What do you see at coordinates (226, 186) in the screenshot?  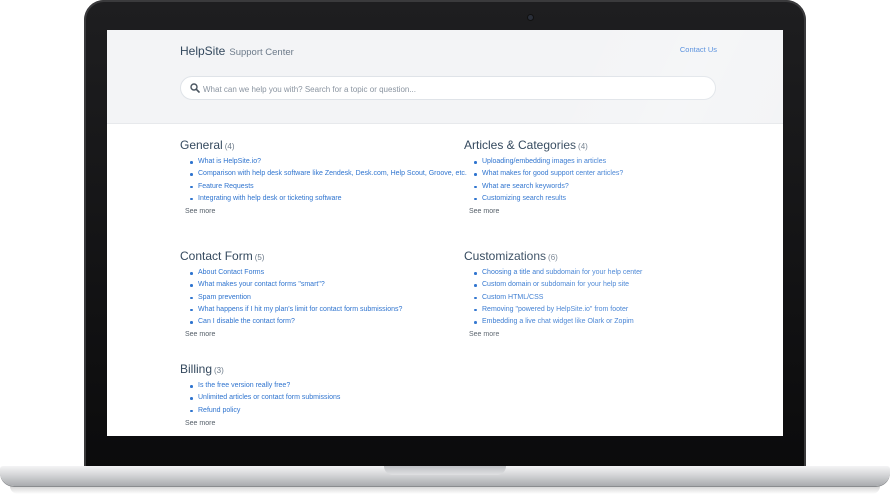 I see `article-link: Feature Requests` at bounding box center [226, 186].